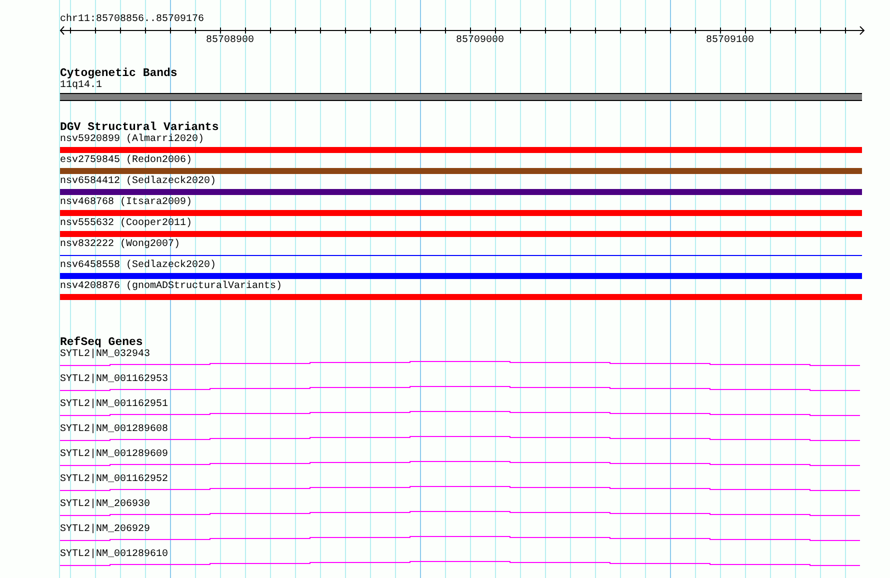 This screenshot has width=890, height=578. Describe the element at coordinates (133, 140) in the screenshot. I see `variant-label: nsv5920899 (Almarri2020)` at that location.